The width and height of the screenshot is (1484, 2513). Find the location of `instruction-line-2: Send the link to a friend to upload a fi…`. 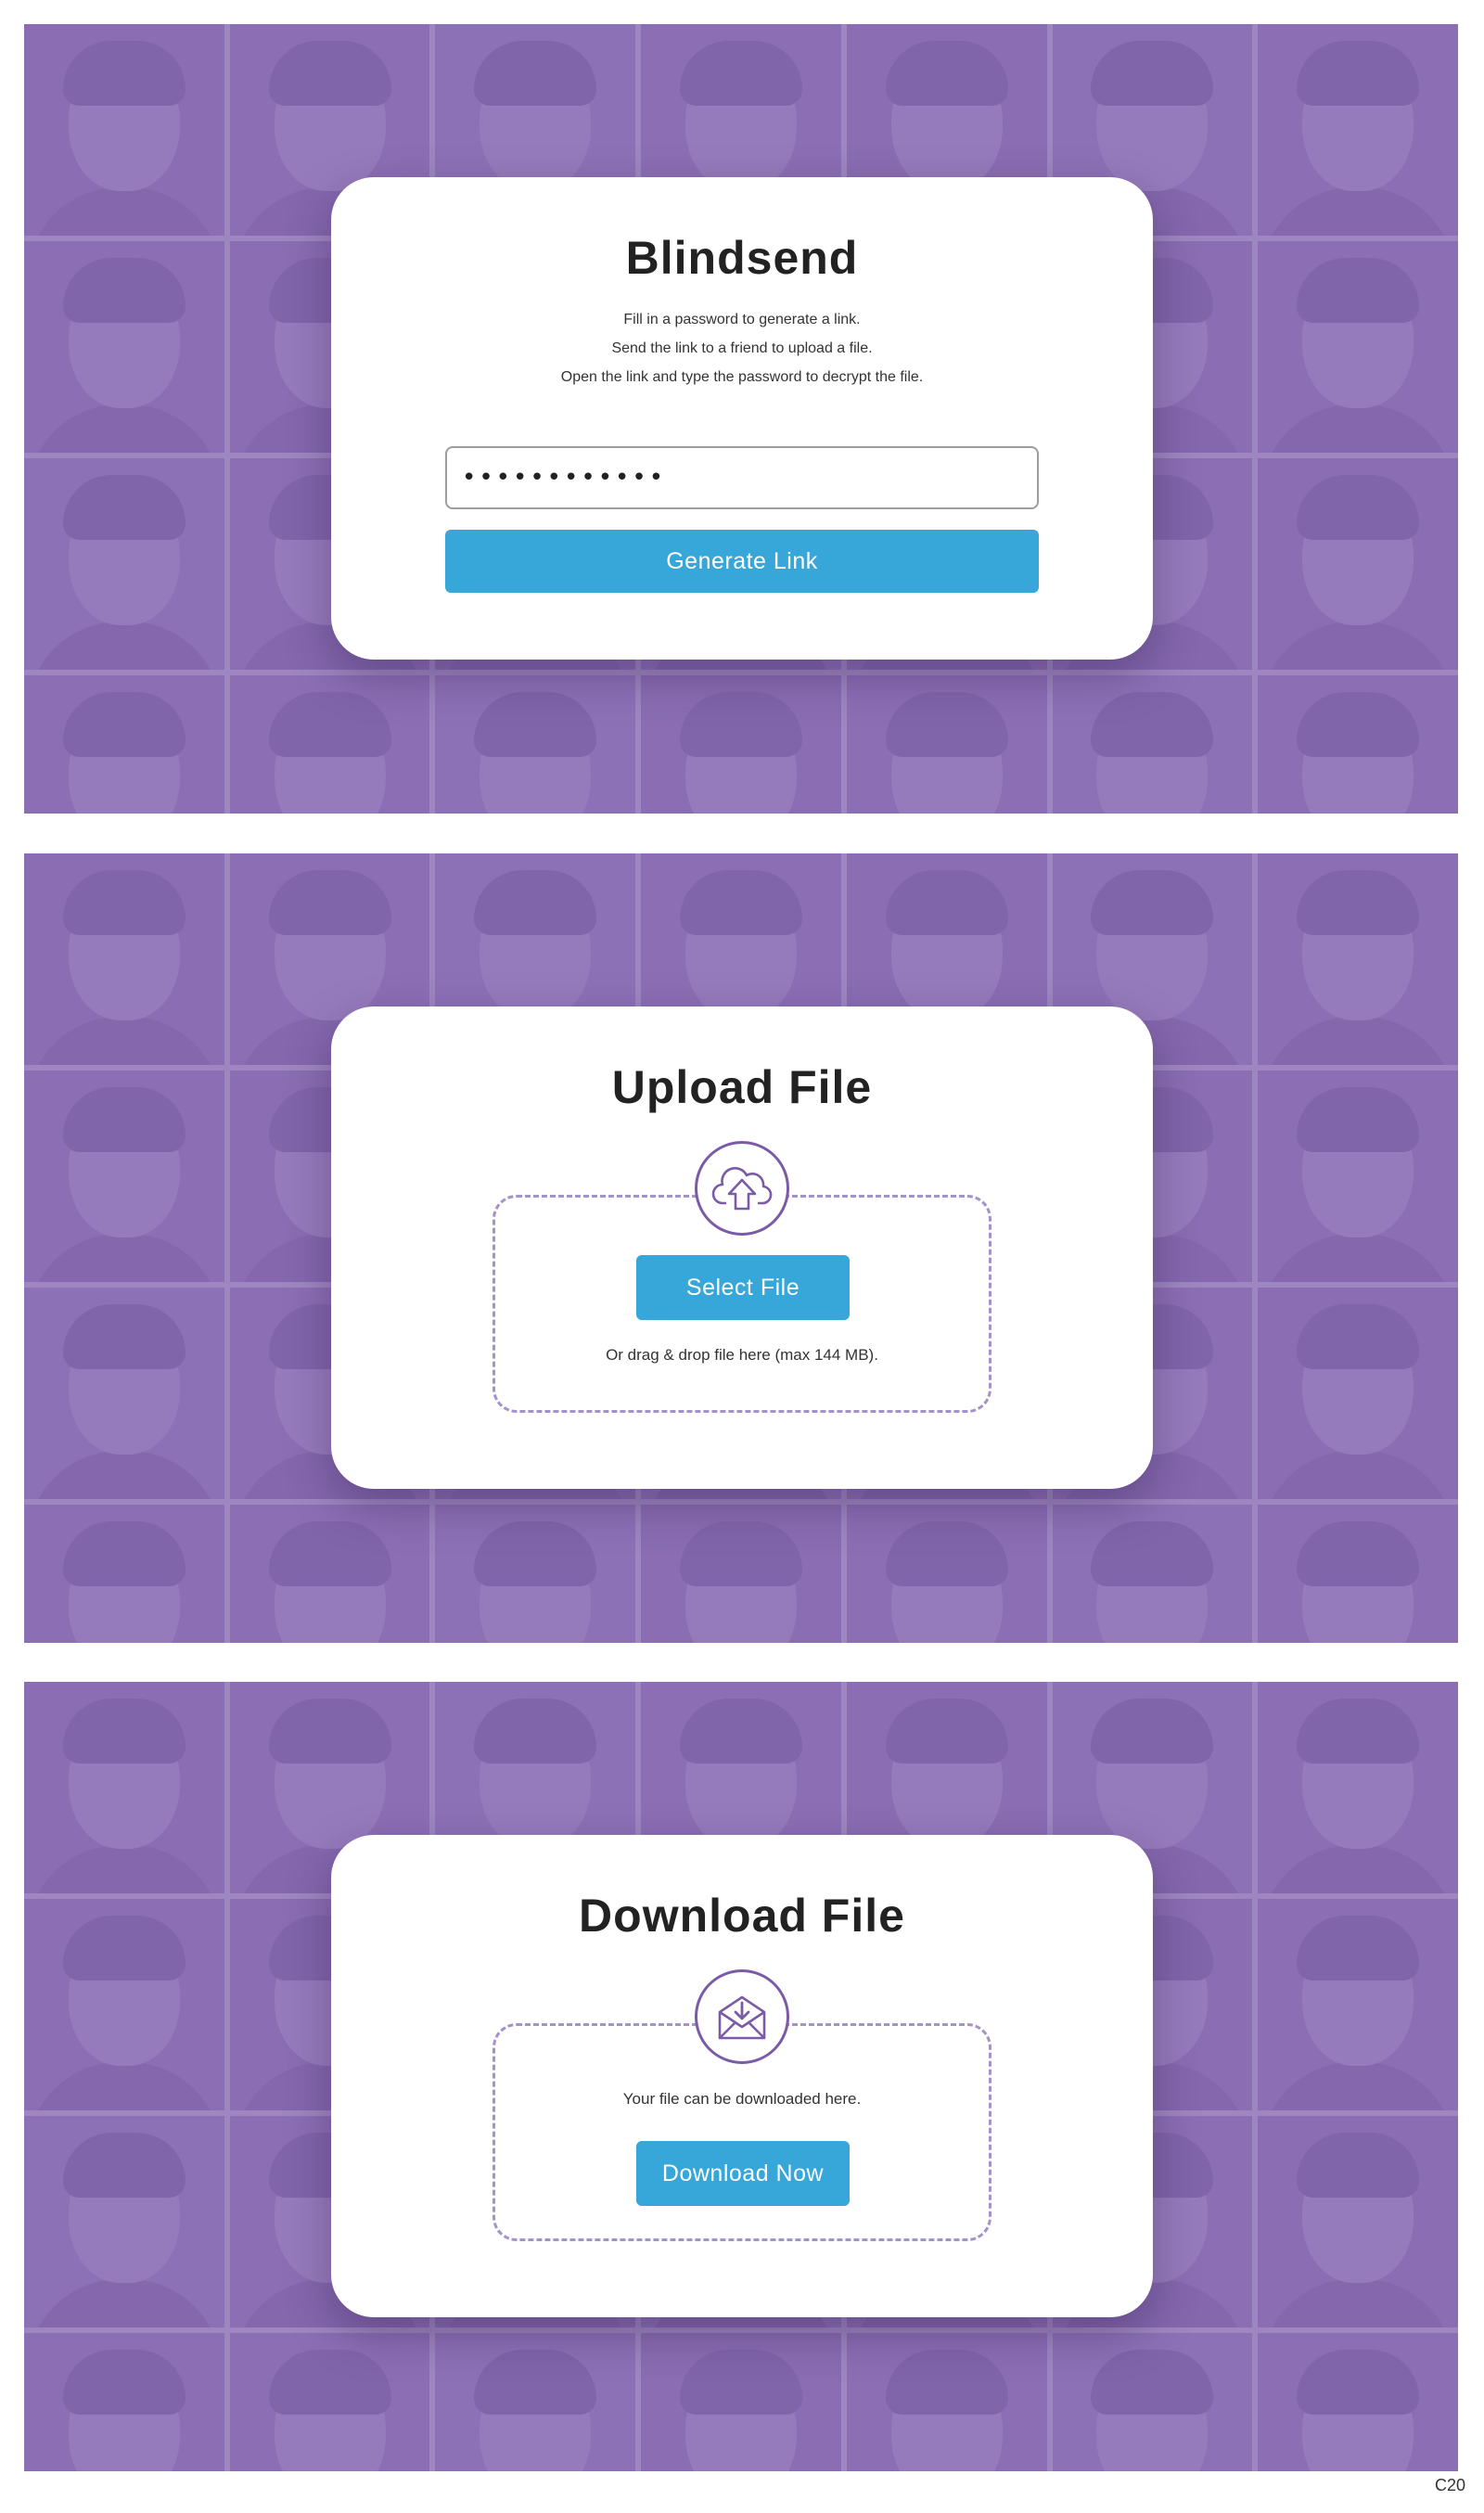

instruction-line-2: Send the link to a friend to upload a fi… is located at coordinates (742, 348).